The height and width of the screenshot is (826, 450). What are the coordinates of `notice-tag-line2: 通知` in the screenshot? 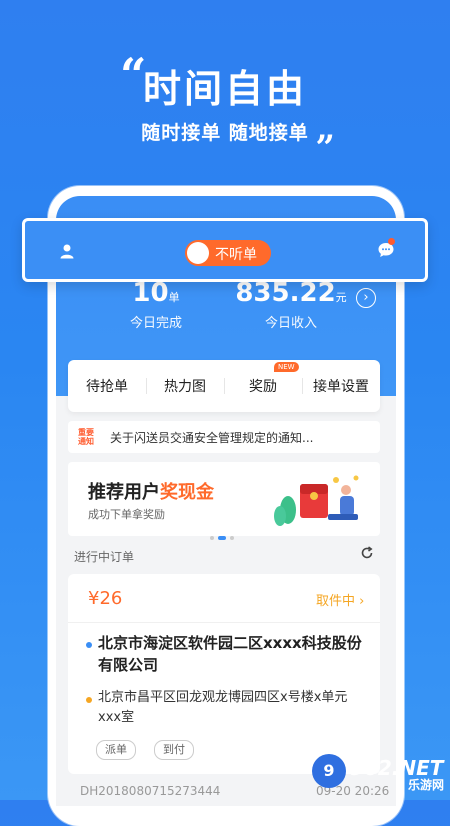 It's located at (86, 441).